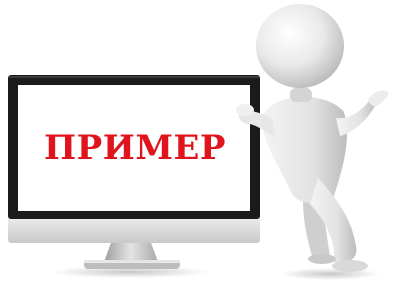 This screenshot has height=282, width=393. Describe the element at coordinates (132, 254) in the screenshot. I see `monitor-stand` at that location.